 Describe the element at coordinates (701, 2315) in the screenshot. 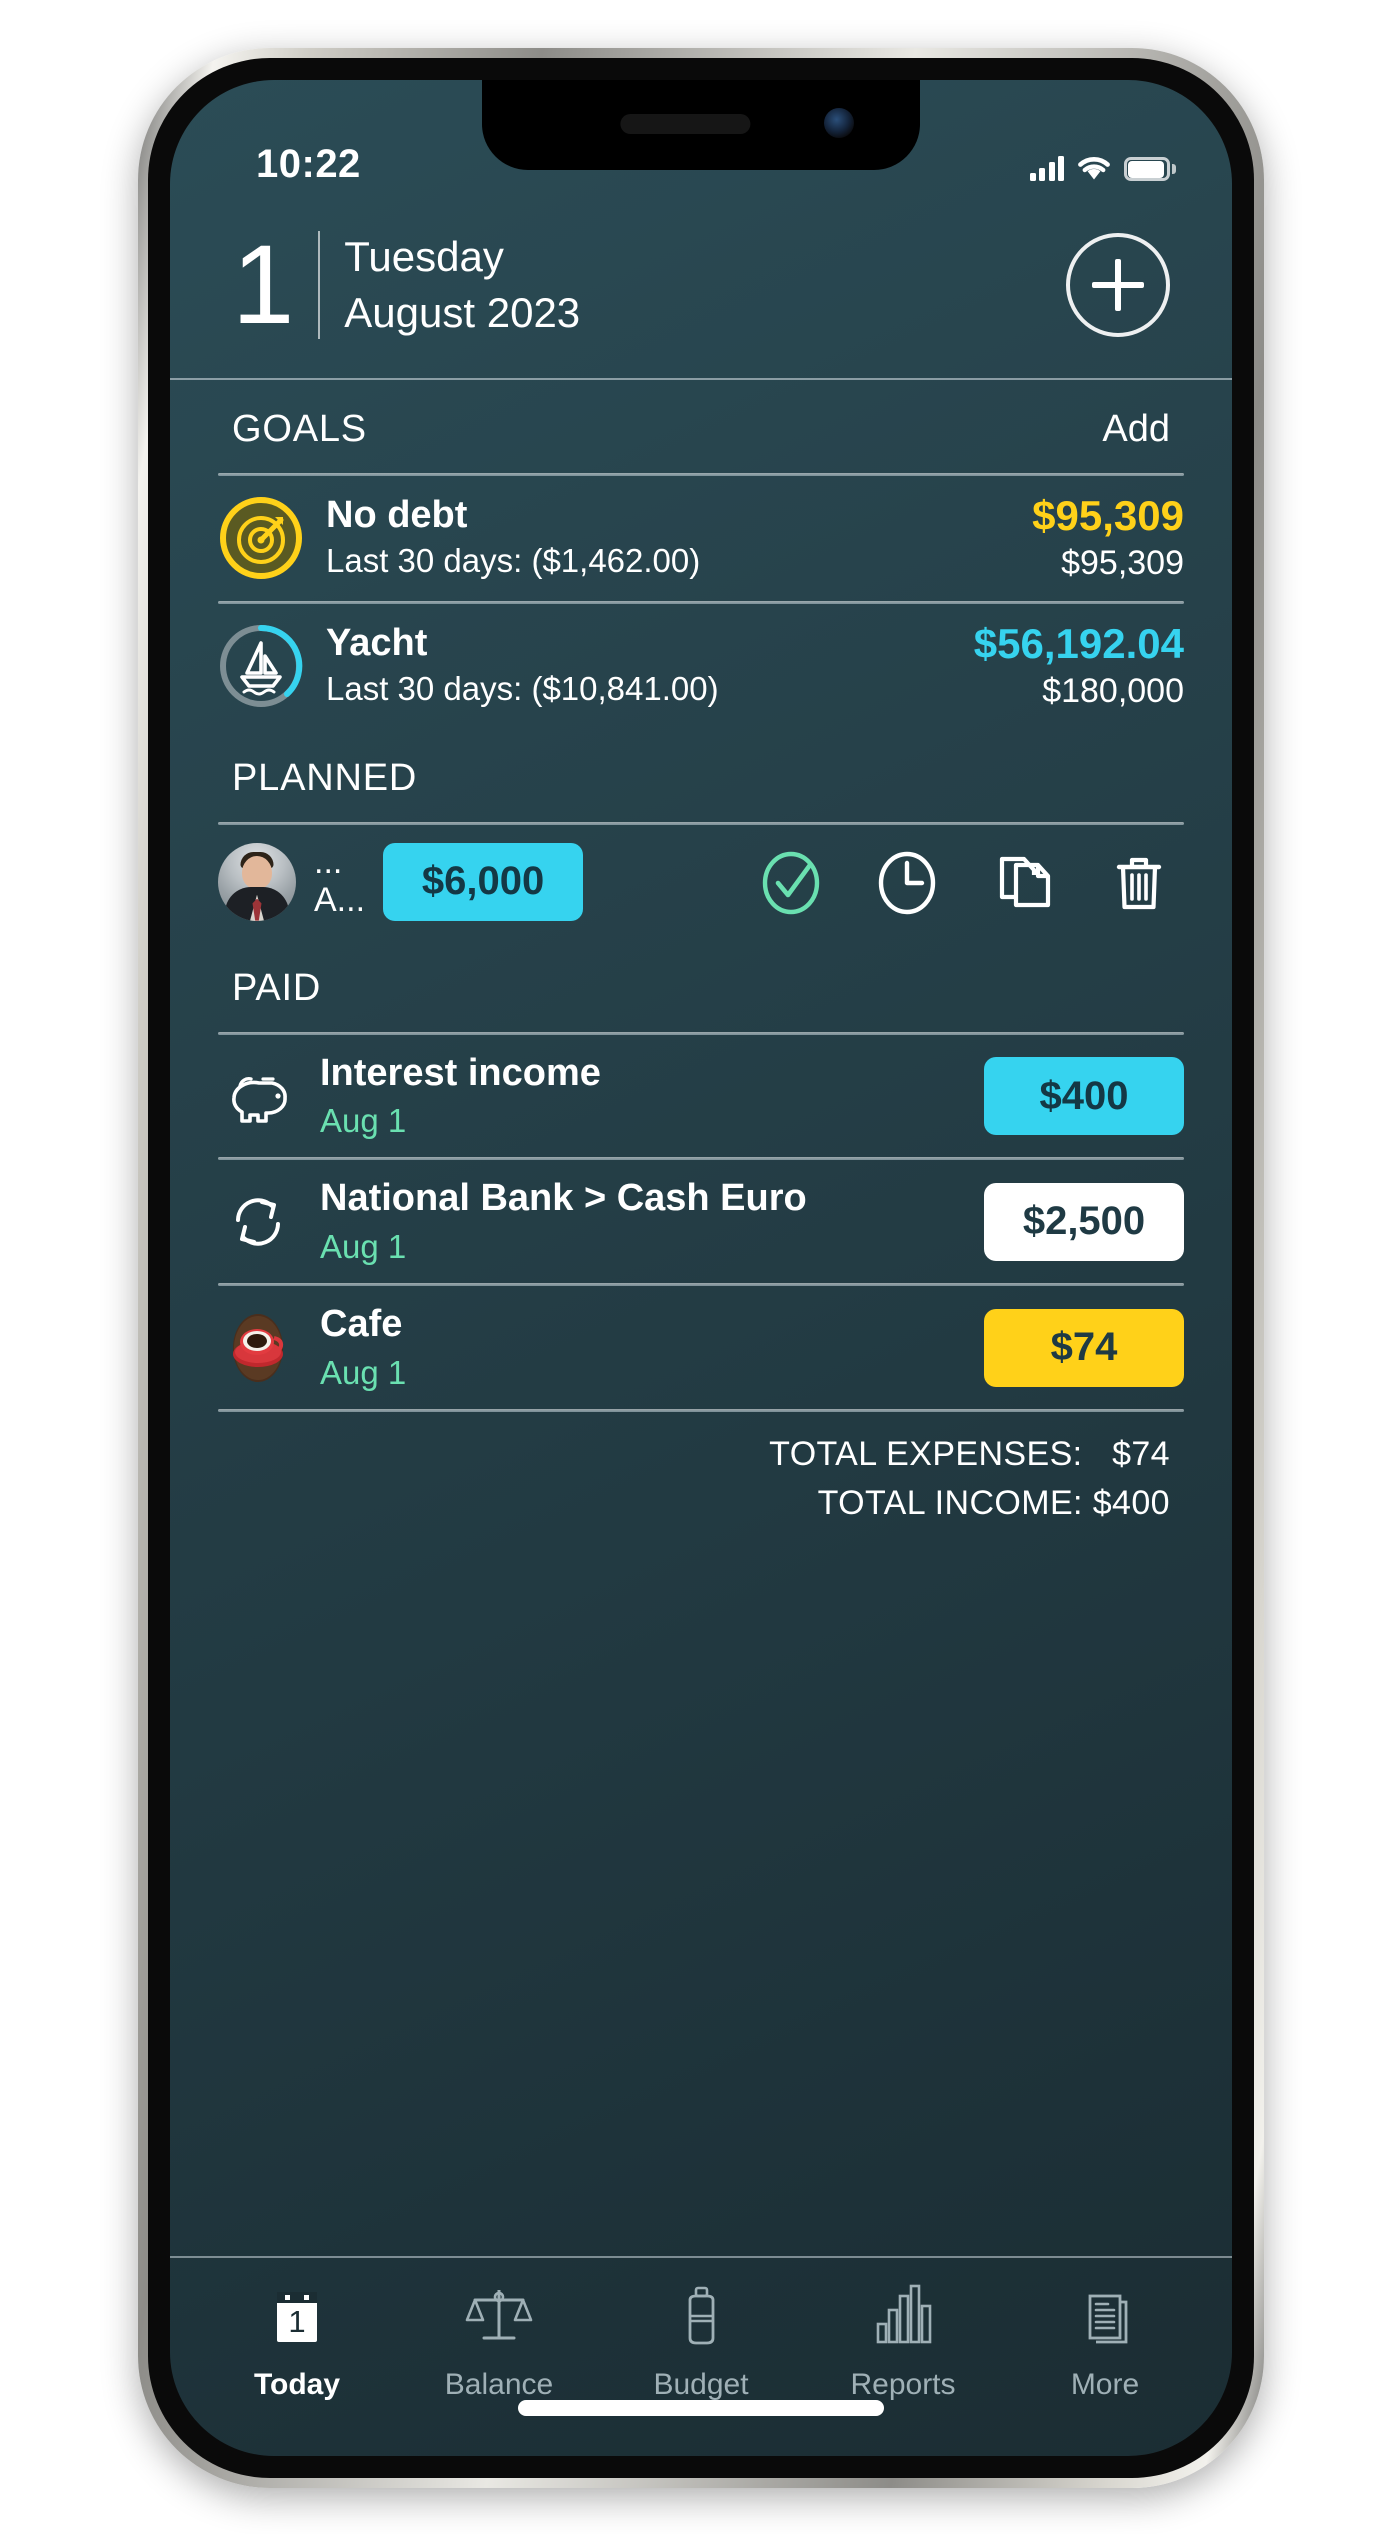

I see `budget-jar-icon` at that location.